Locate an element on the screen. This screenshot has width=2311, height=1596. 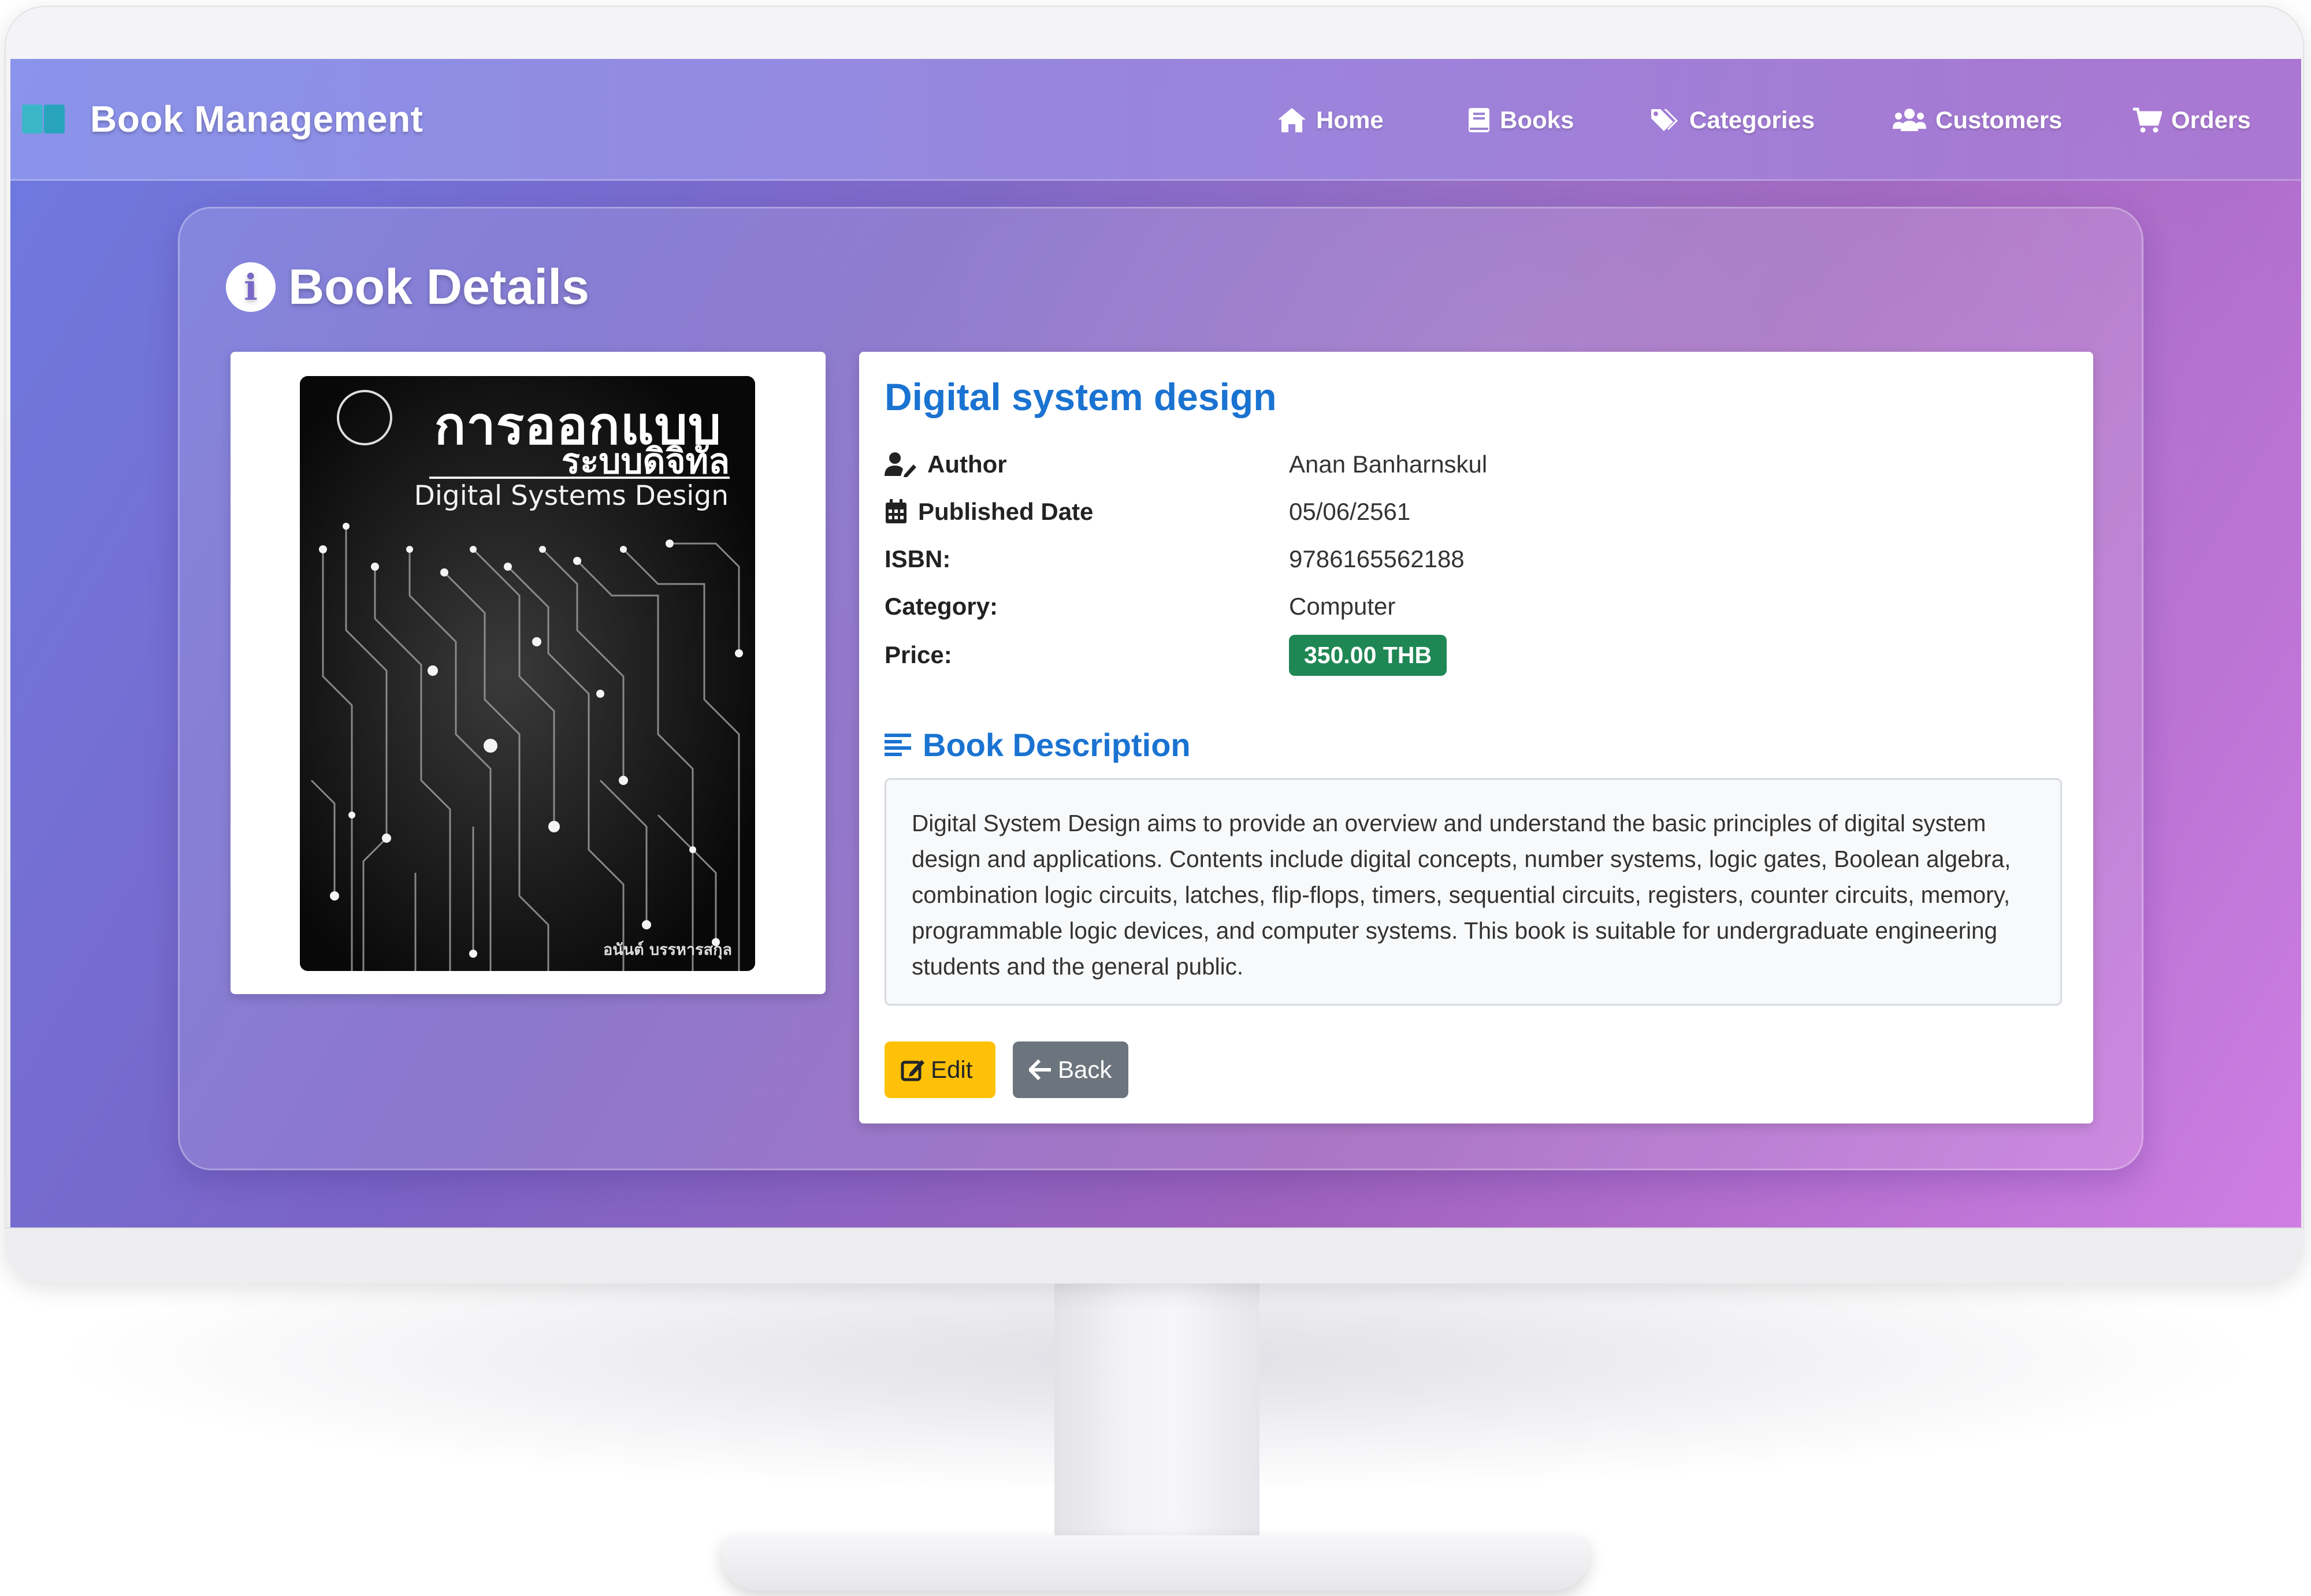
monitor-chin is located at coordinates (1154, 1256).